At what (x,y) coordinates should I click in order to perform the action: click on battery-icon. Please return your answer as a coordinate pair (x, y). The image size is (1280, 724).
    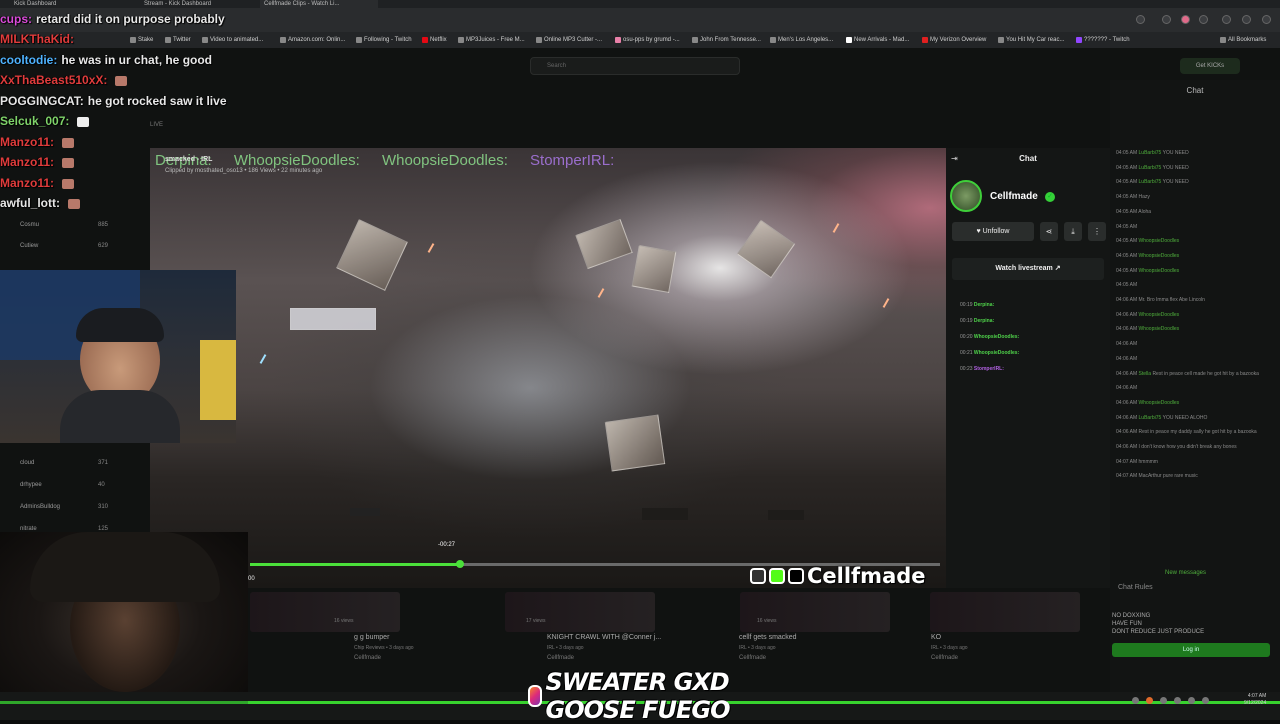
    Looking at the image, I should click on (1205, 700).